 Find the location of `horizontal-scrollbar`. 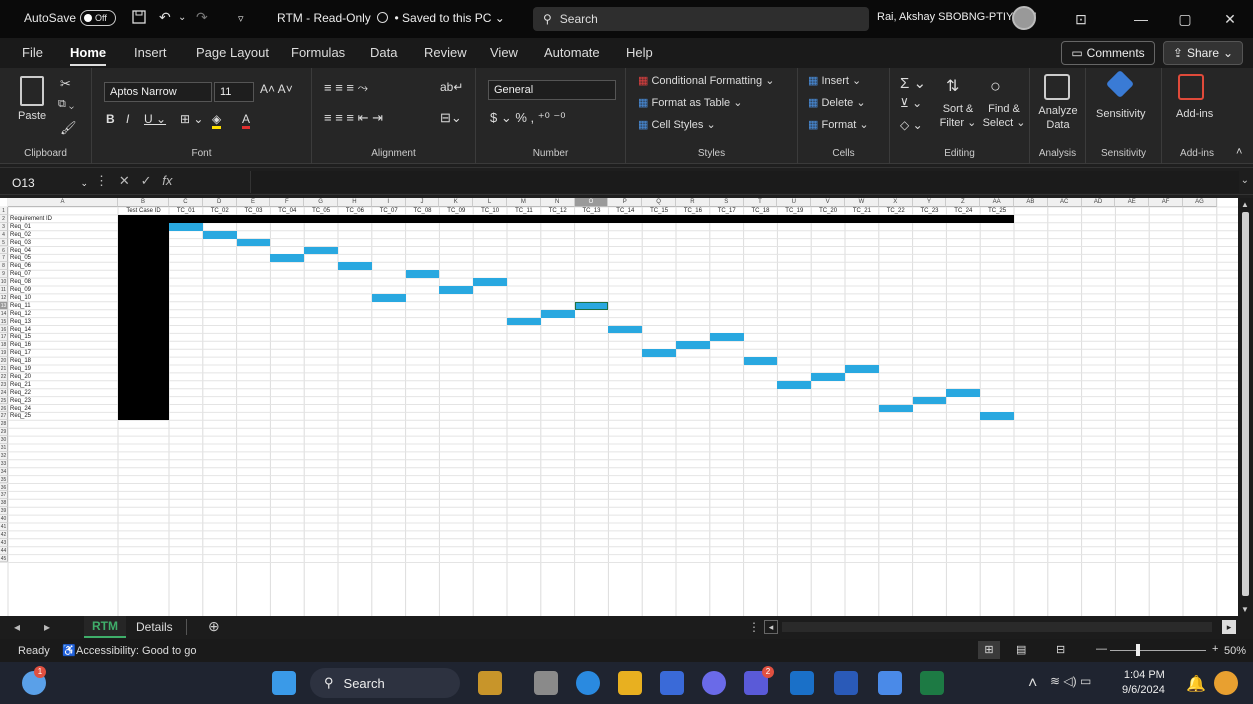

horizontal-scrollbar is located at coordinates (997, 627).